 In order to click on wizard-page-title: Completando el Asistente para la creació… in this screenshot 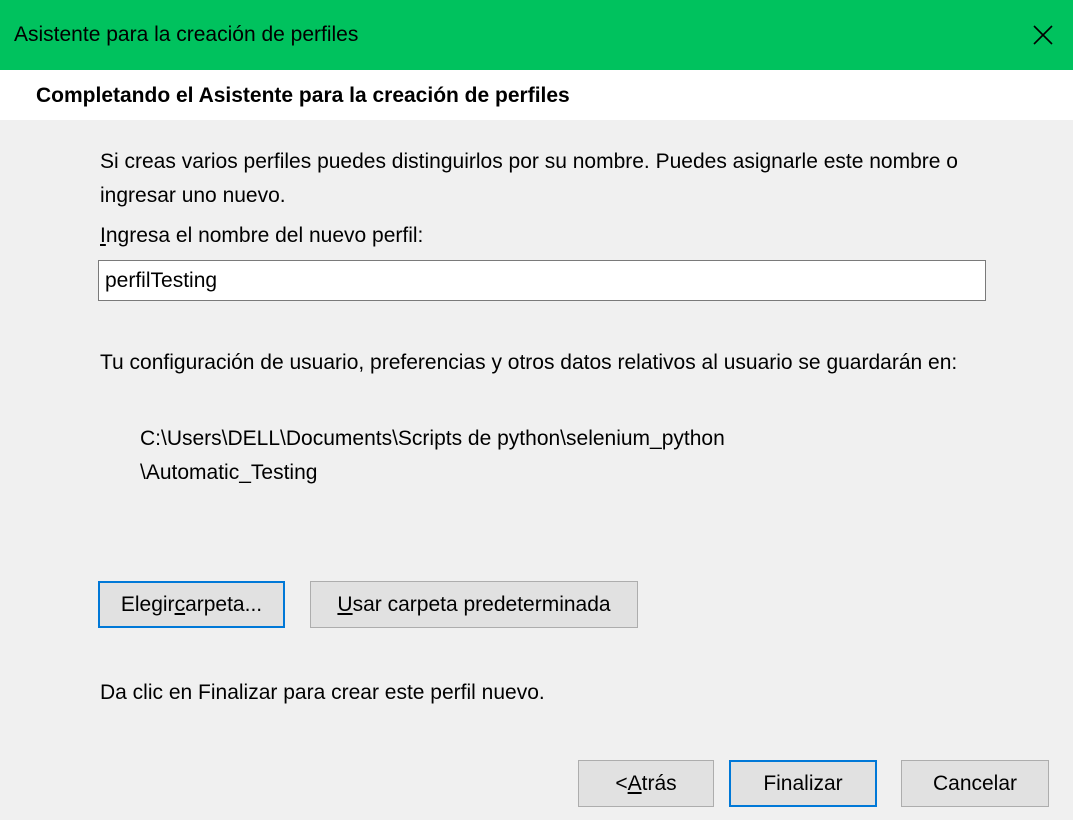, I will do `click(303, 95)`.